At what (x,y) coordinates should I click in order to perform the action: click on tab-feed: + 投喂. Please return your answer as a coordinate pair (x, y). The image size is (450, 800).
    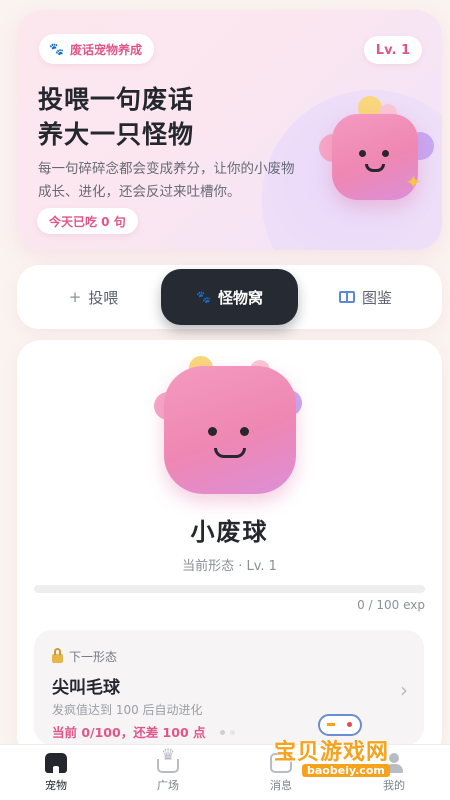
    Looking at the image, I should click on (93, 297).